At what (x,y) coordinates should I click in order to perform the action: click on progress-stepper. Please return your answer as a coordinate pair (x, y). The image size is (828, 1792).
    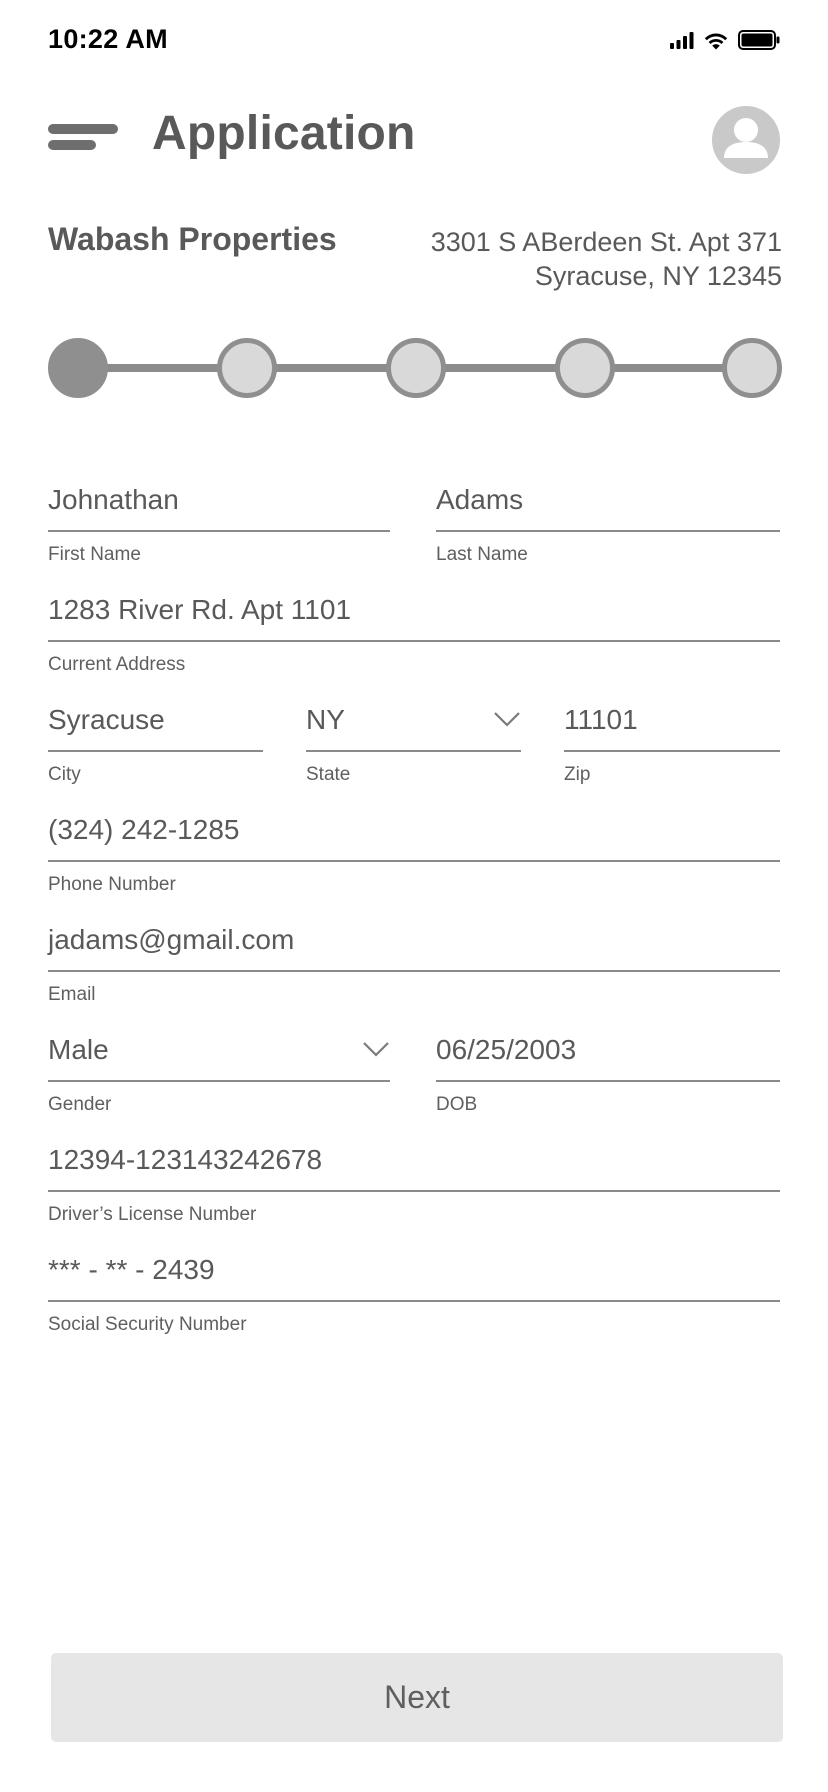
    Looking at the image, I should click on (415, 368).